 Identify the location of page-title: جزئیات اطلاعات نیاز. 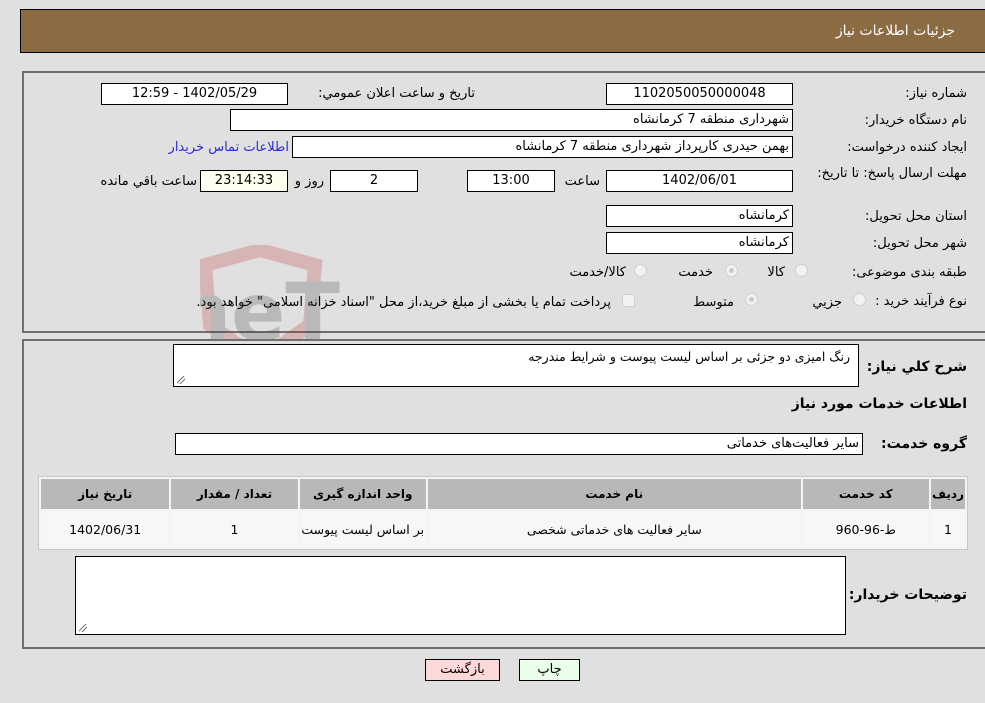
(895, 31).